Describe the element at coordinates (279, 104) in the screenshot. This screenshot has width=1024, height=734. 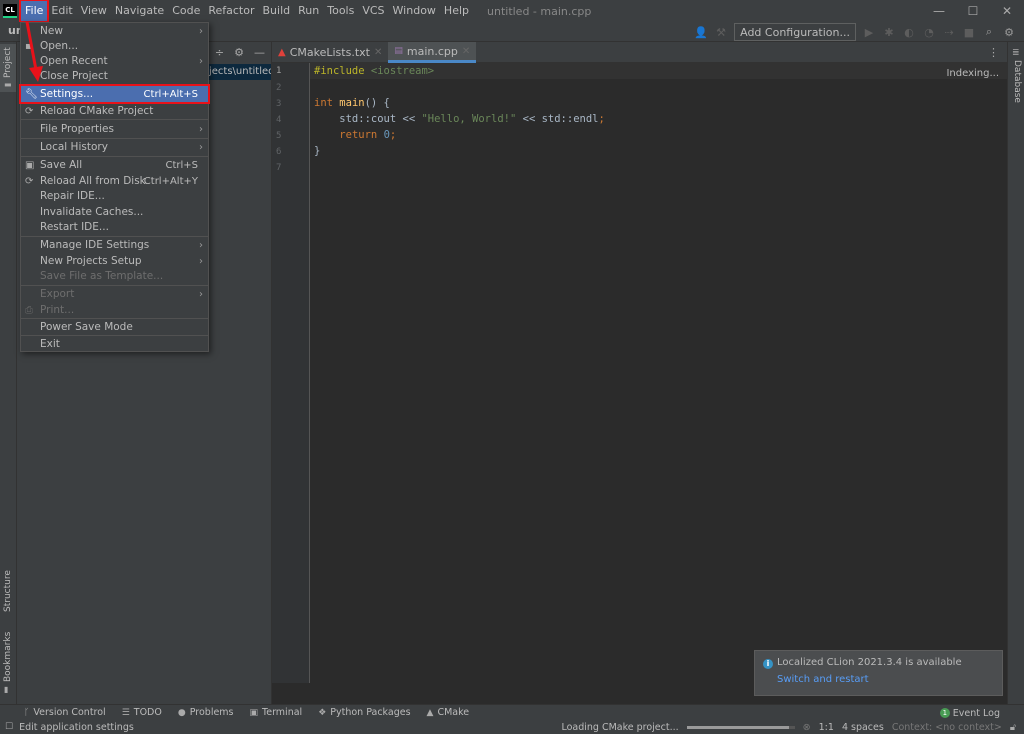
I see `line-number: 3` at that location.